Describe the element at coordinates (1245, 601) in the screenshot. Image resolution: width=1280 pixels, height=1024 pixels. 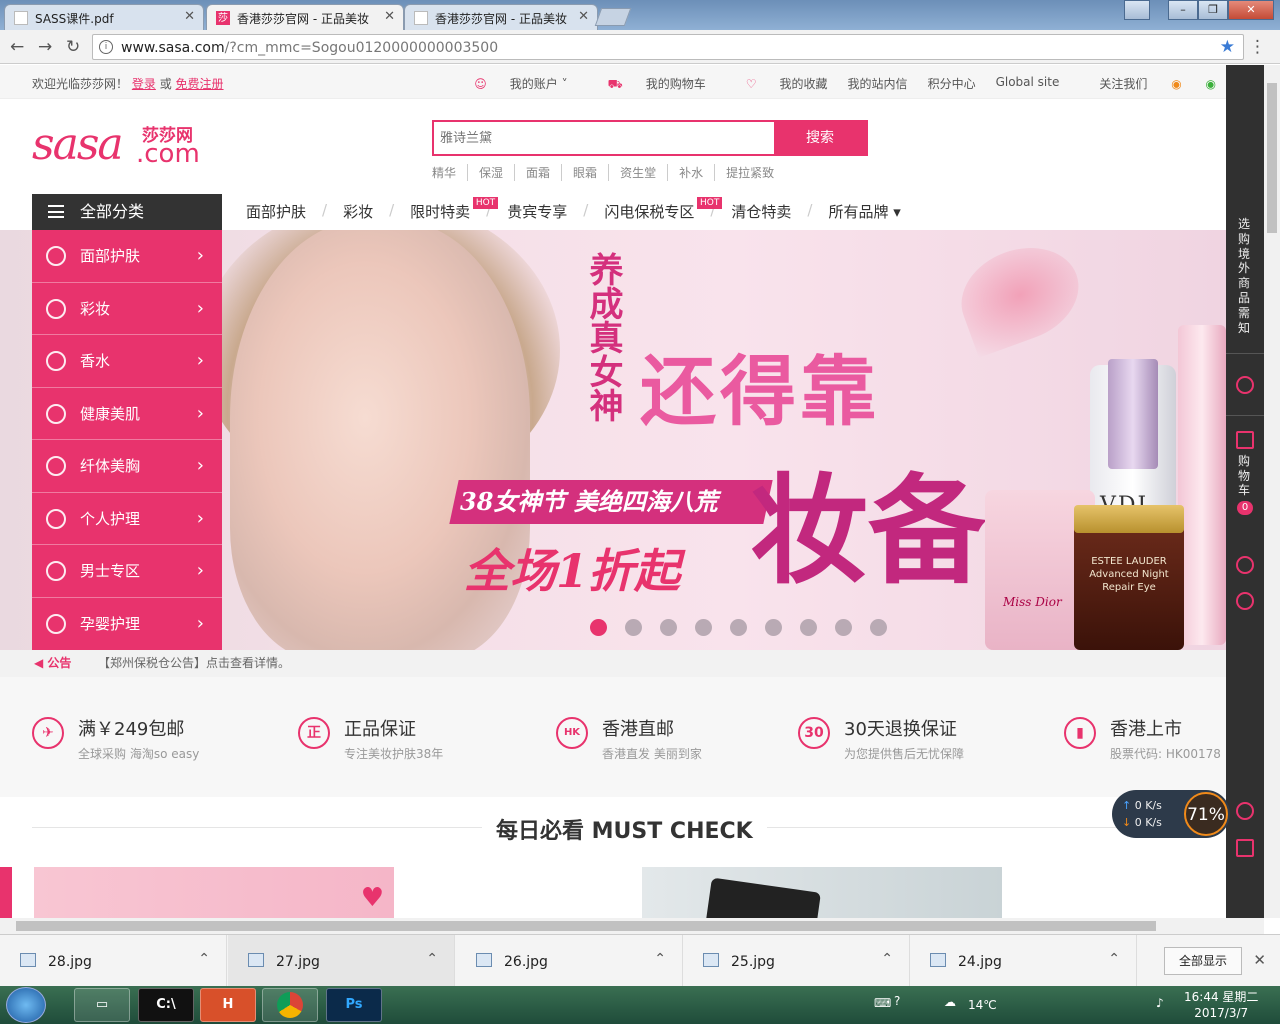
I see `history-clock-icon` at that location.